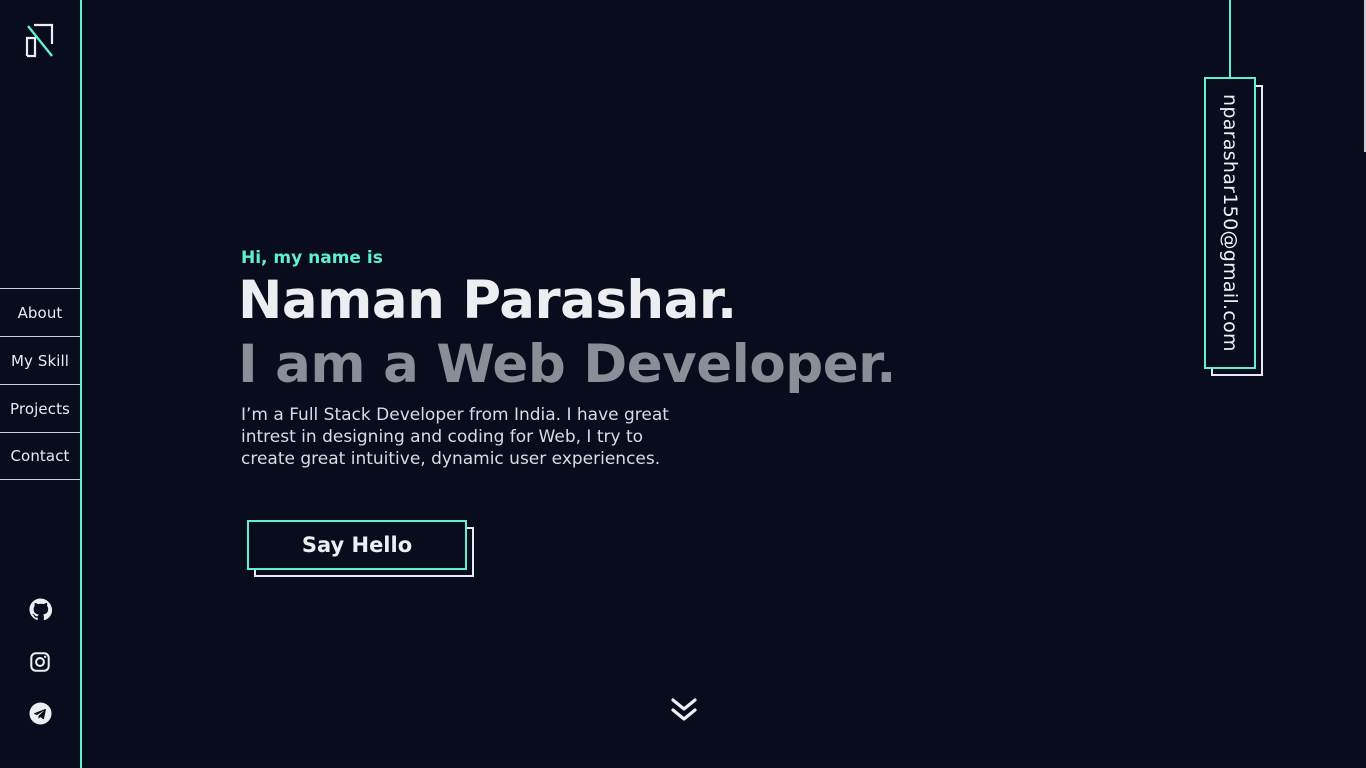 The image size is (1366, 768). I want to click on email-connector-line, so click(1230, 39).